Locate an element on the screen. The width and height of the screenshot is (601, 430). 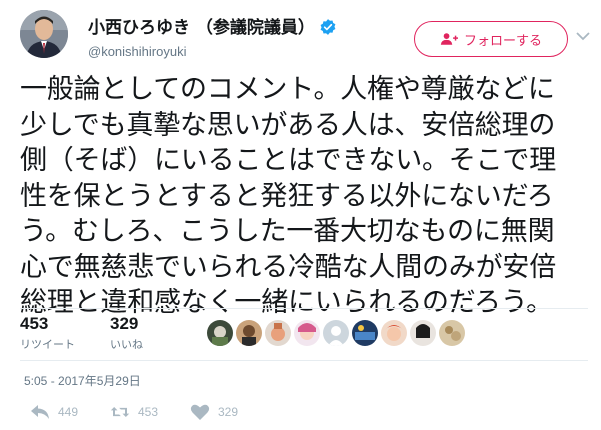
chevron-down-icon is located at coordinates (583, 36).